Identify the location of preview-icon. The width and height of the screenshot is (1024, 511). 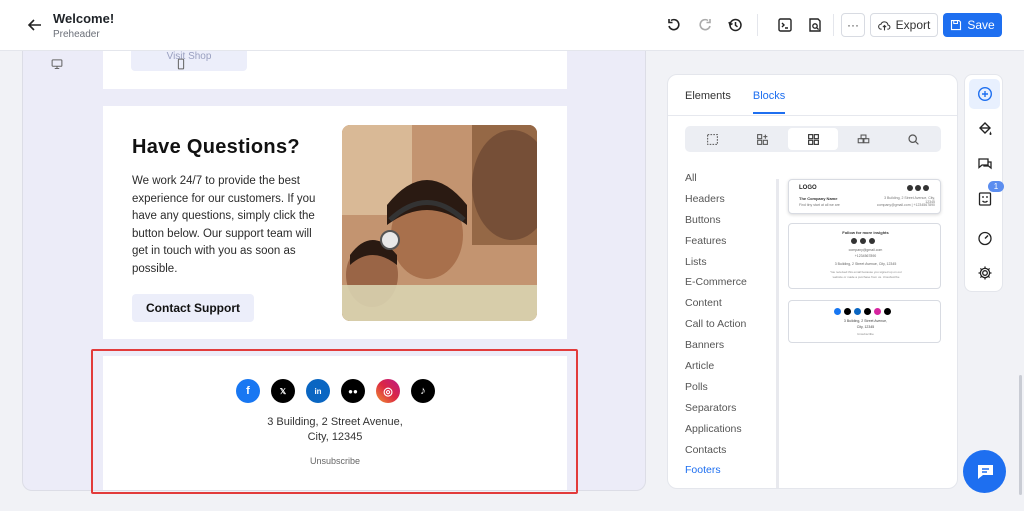
(815, 25).